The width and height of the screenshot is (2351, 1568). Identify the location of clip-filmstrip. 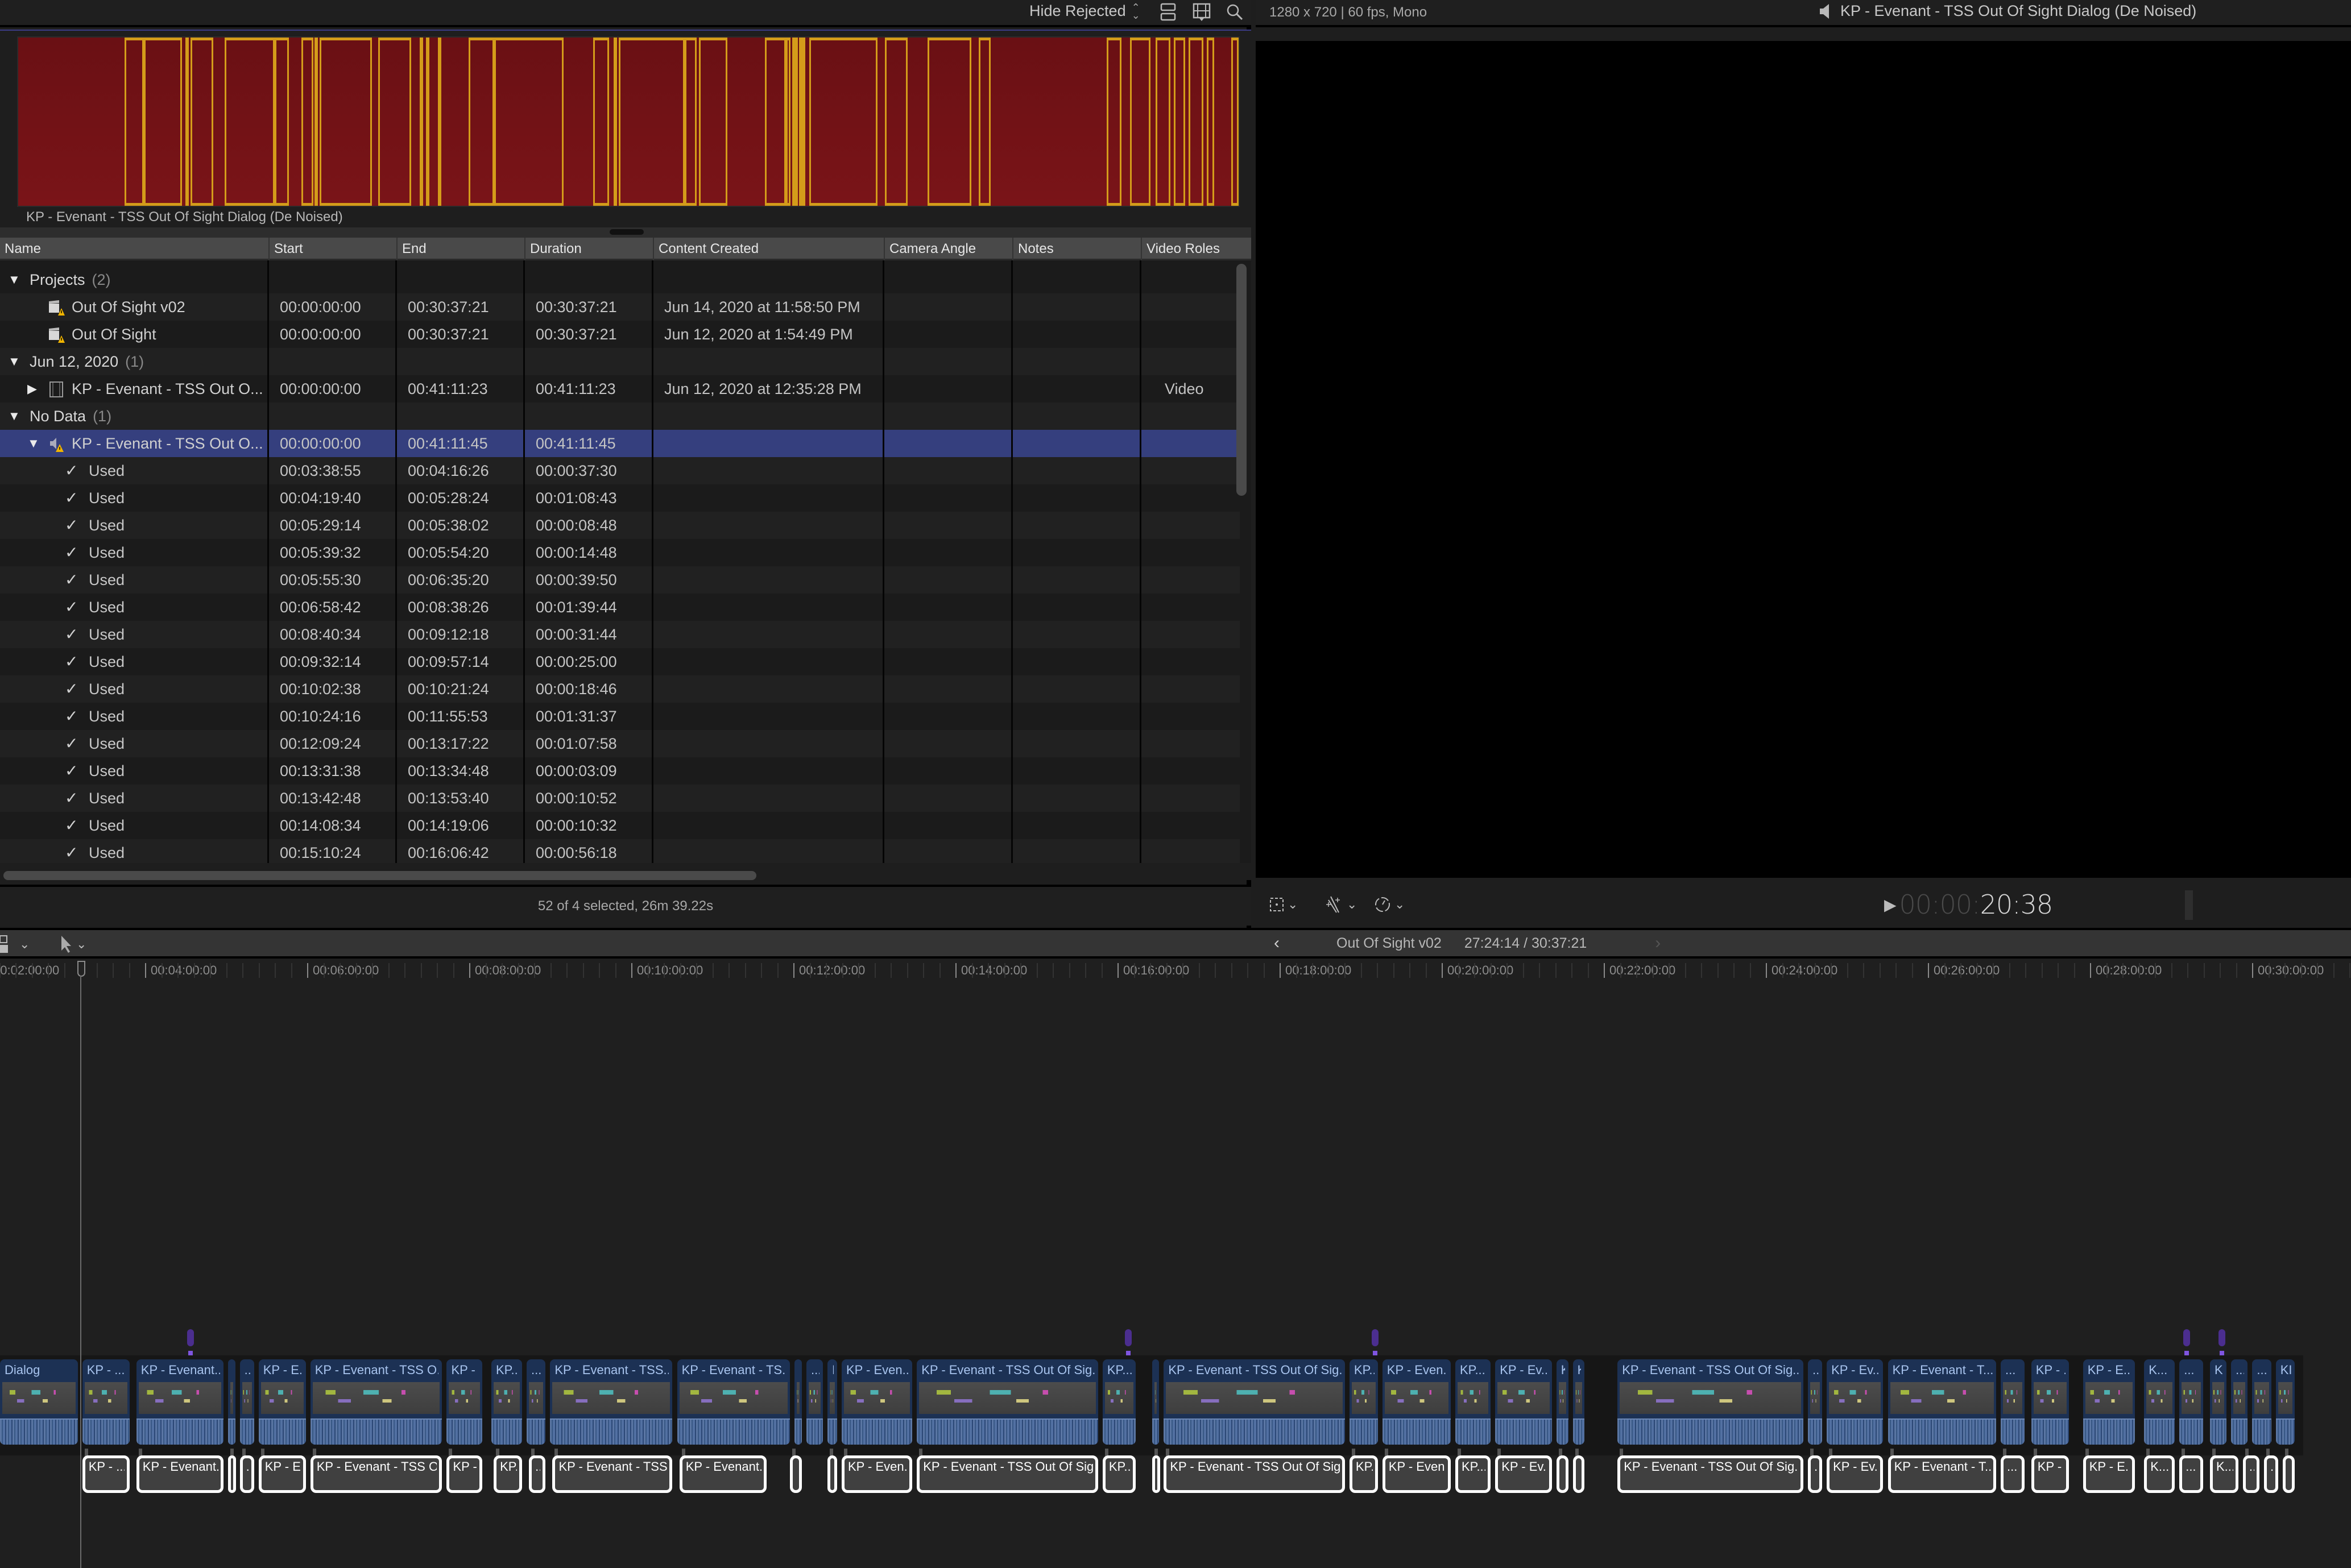
(628, 121).